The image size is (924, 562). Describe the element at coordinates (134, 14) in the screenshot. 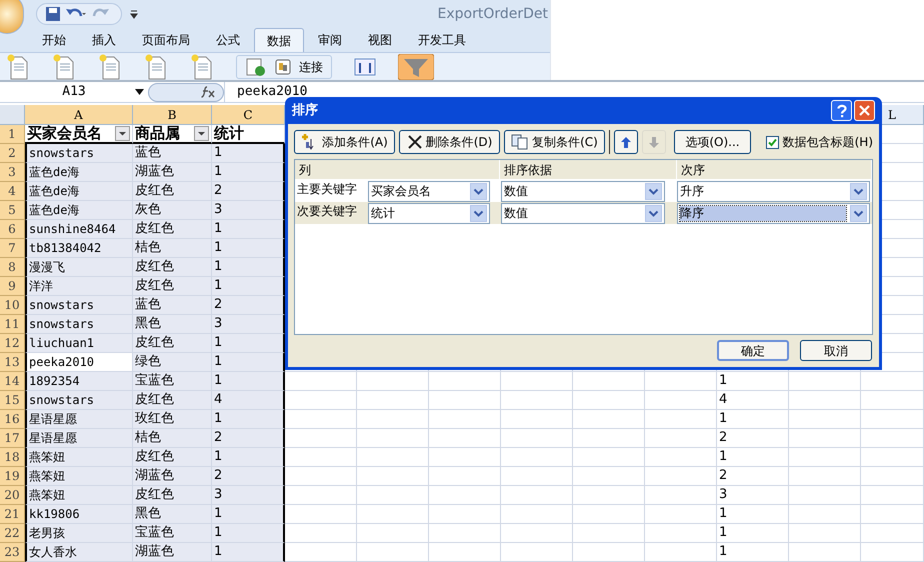

I see `customize-toolbar-icon` at that location.